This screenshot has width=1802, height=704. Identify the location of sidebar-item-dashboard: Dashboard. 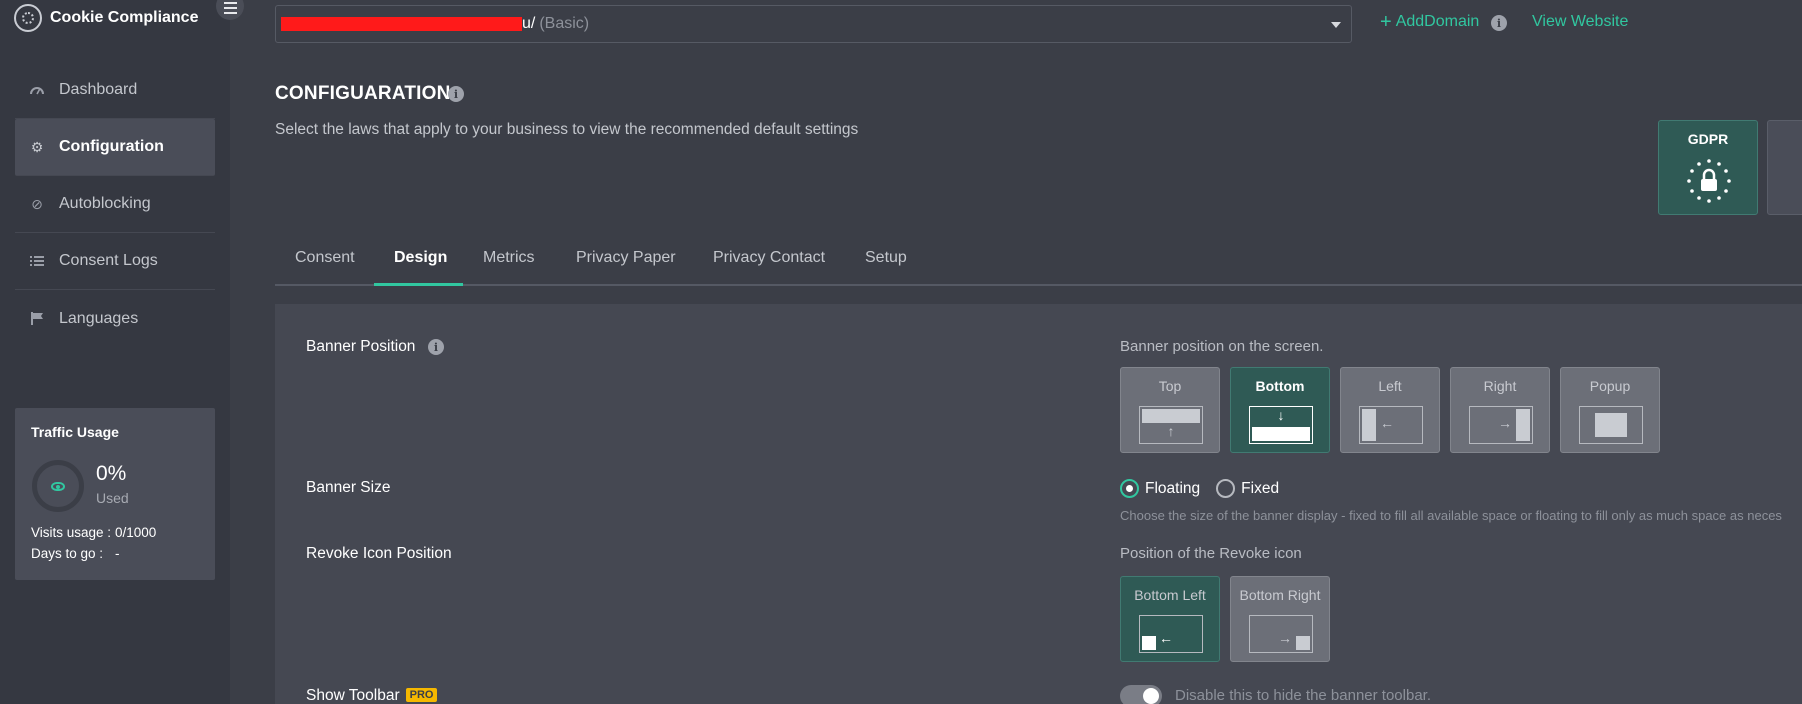
(115, 90).